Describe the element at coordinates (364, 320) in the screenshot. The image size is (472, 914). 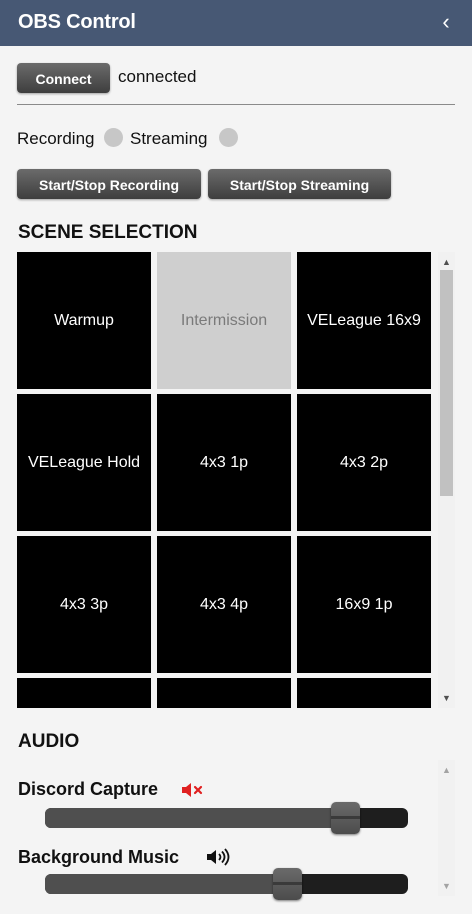
I see `scene-button: VELeague 16x9` at that location.